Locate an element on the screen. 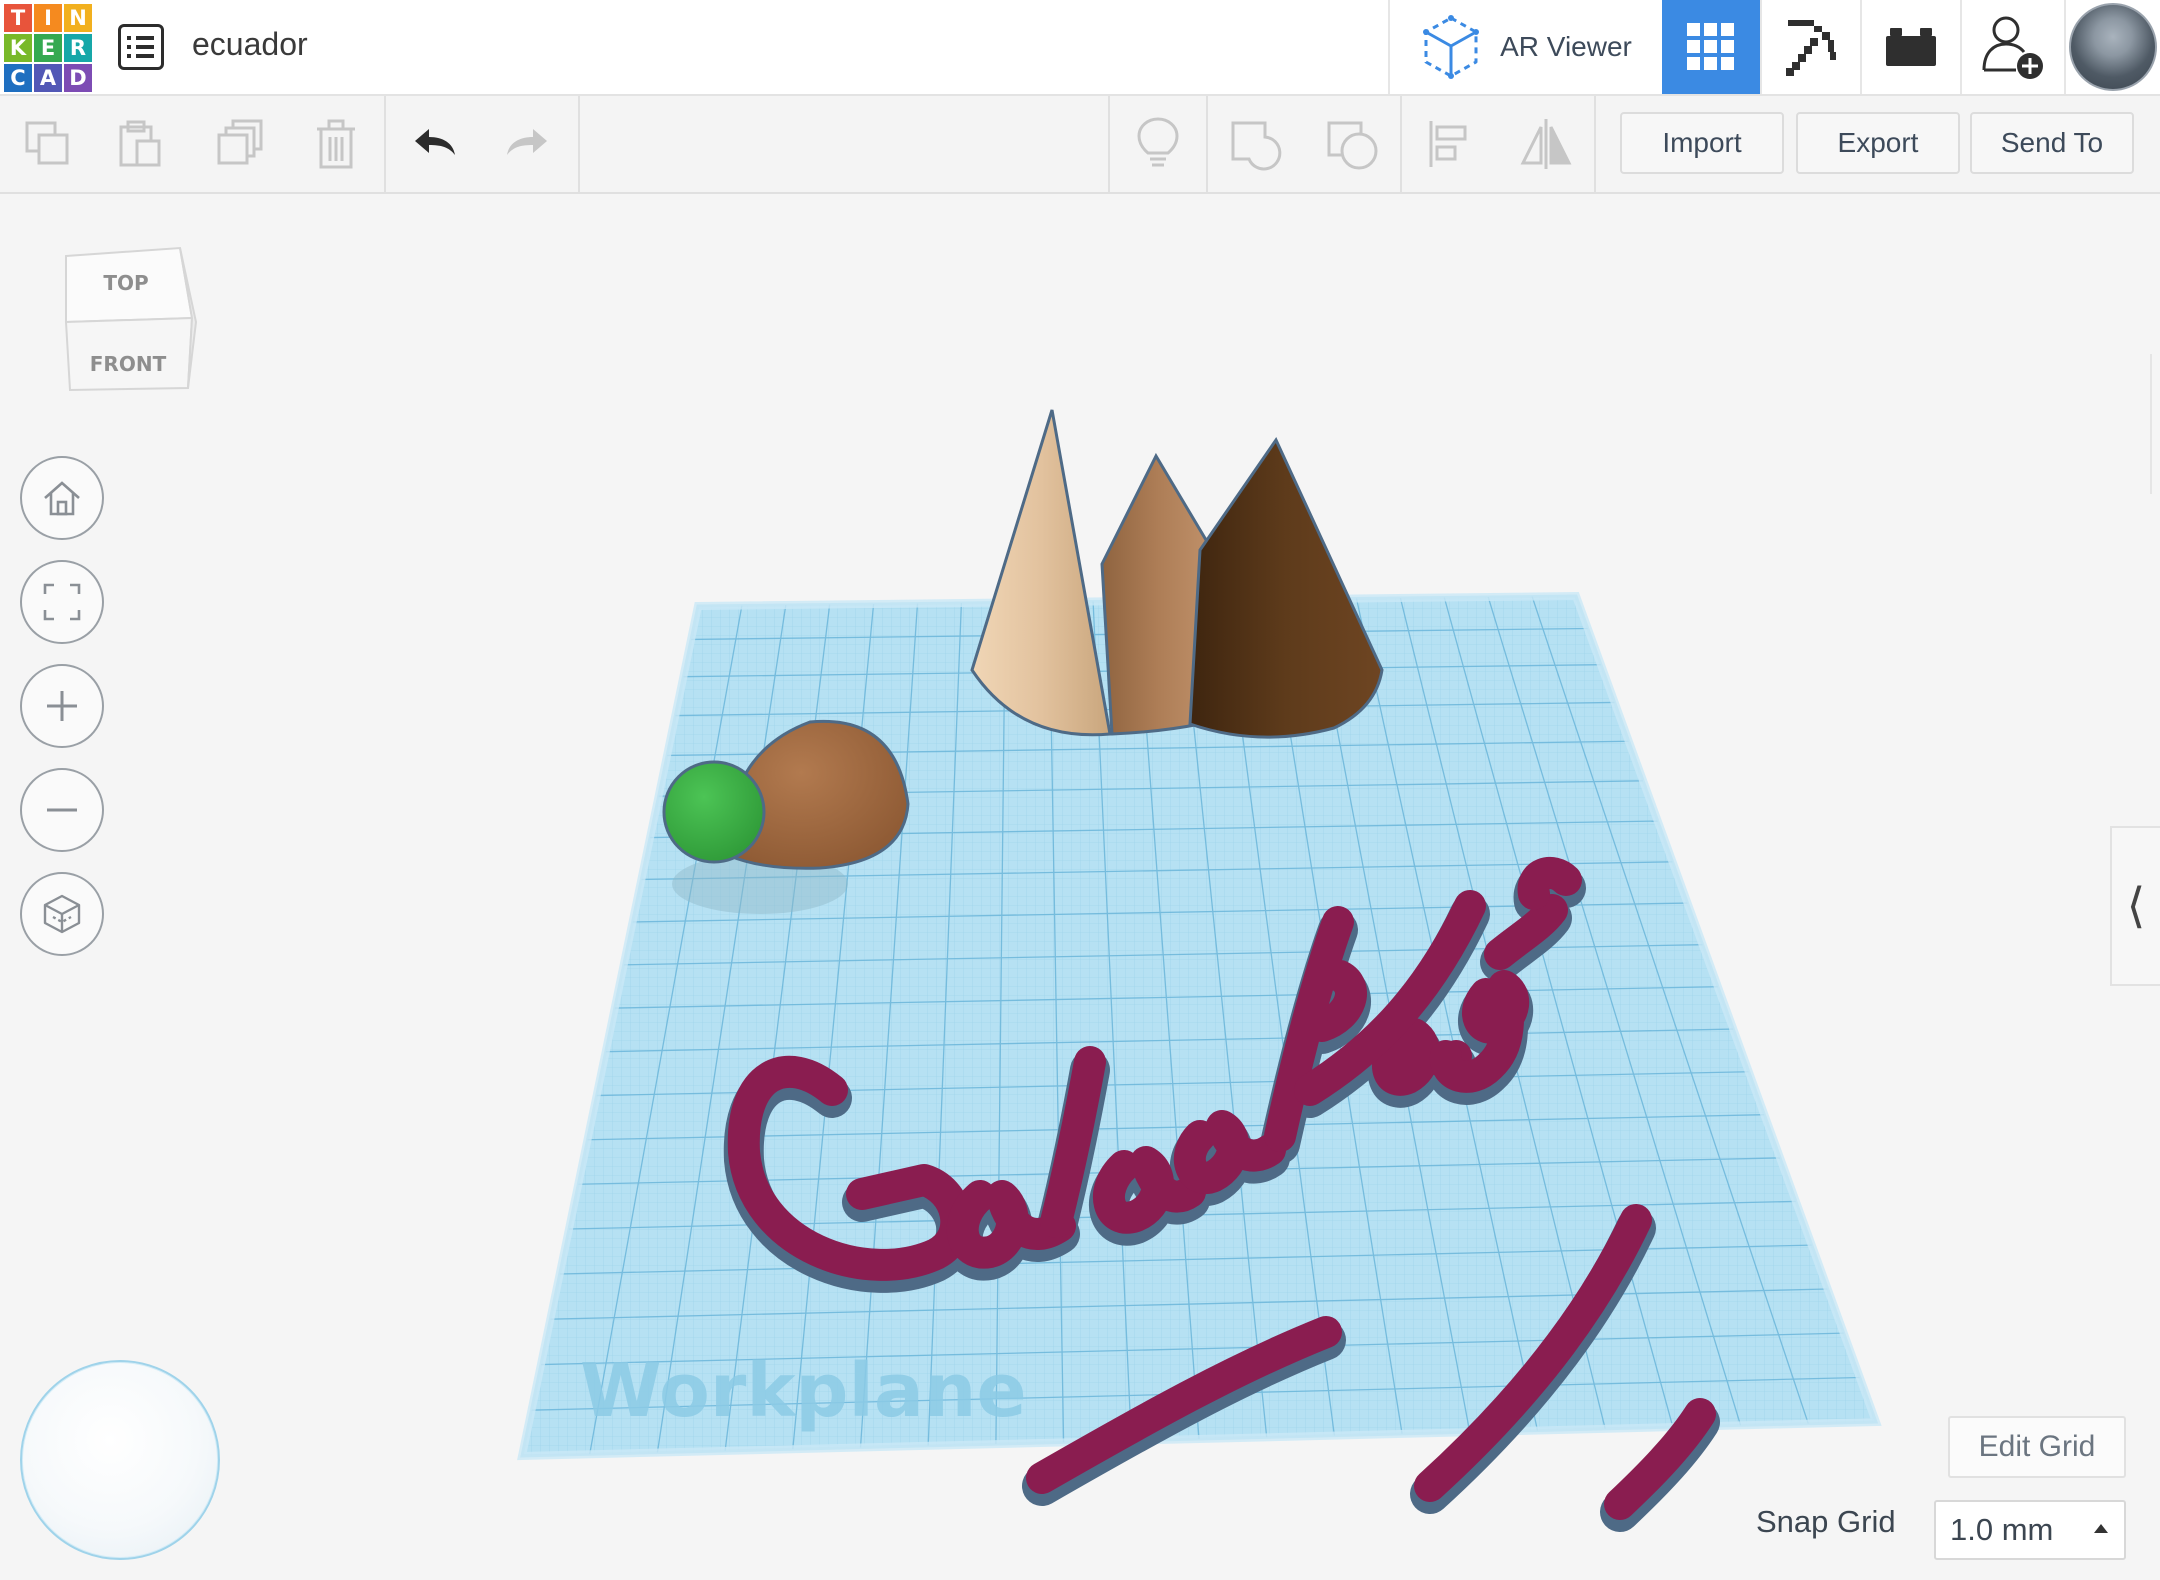 Image resolution: width=2160 pixels, height=1580 pixels. 3d-design-view-button is located at coordinates (1711, 47).